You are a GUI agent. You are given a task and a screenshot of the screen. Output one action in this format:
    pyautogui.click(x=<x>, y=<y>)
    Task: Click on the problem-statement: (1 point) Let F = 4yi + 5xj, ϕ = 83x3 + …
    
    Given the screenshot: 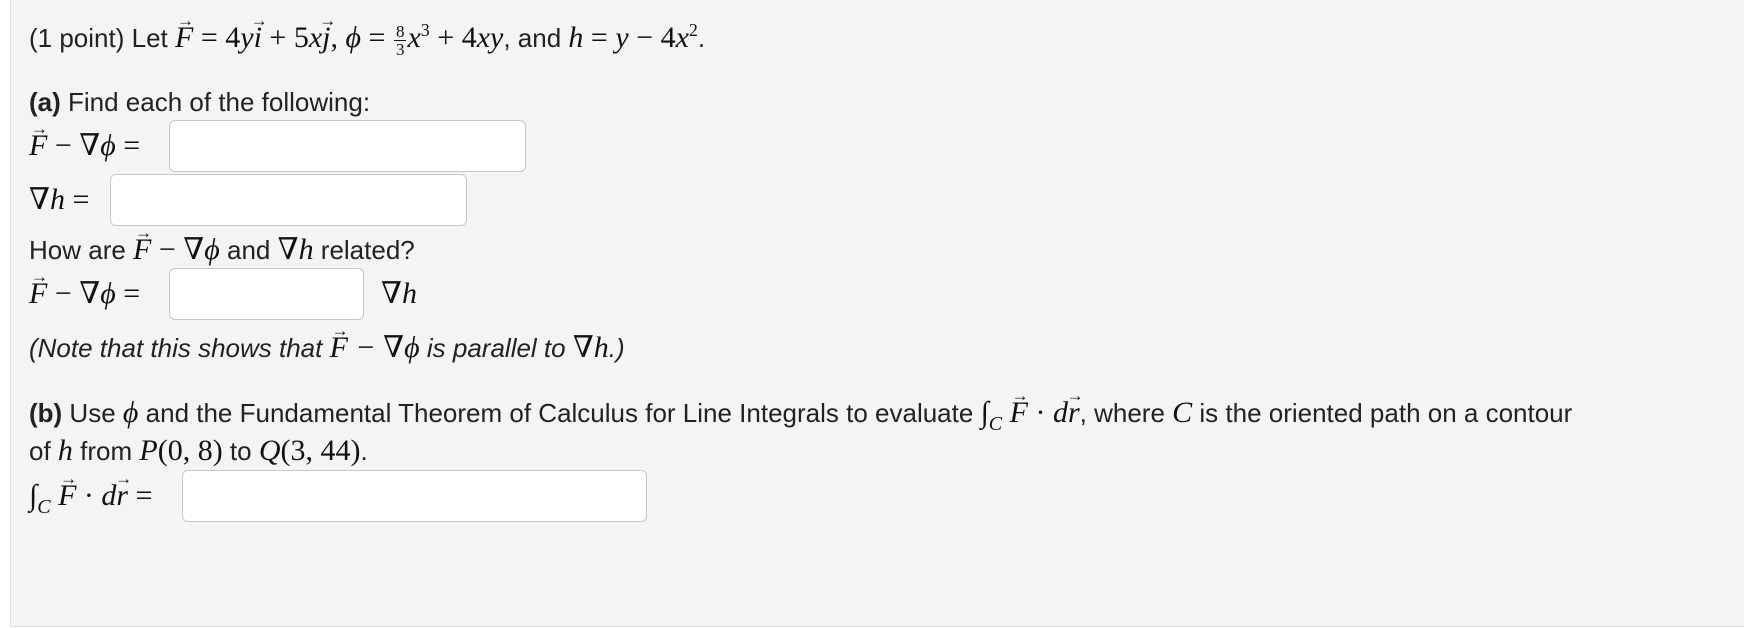 What is the action you would take?
    pyautogui.click(x=367, y=39)
    